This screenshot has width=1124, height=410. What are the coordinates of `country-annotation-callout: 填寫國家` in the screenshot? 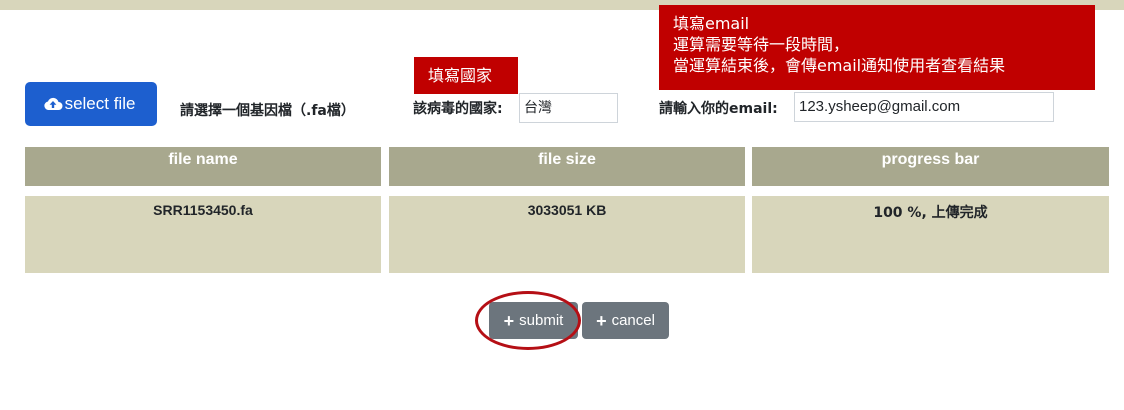 It's located at (466, 75).